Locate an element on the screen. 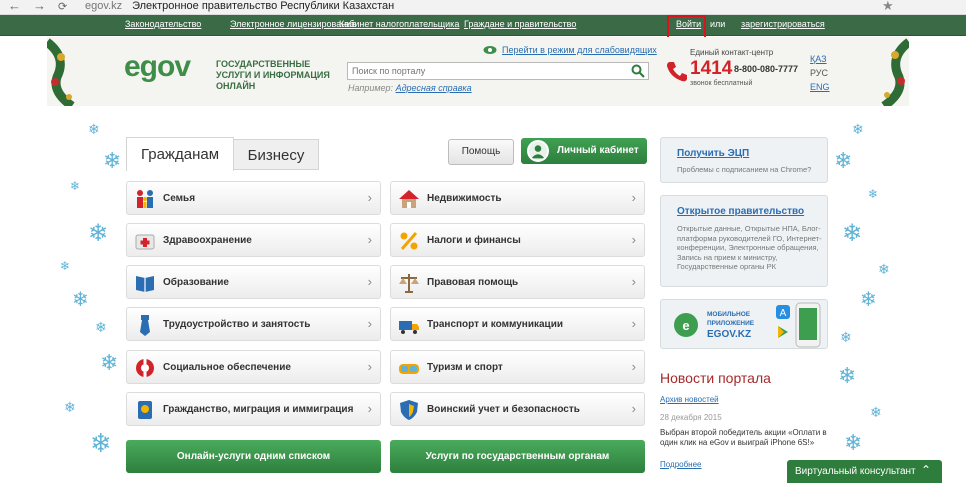  category-label: Социальное обеспечение is located at coordinates (227, 367).